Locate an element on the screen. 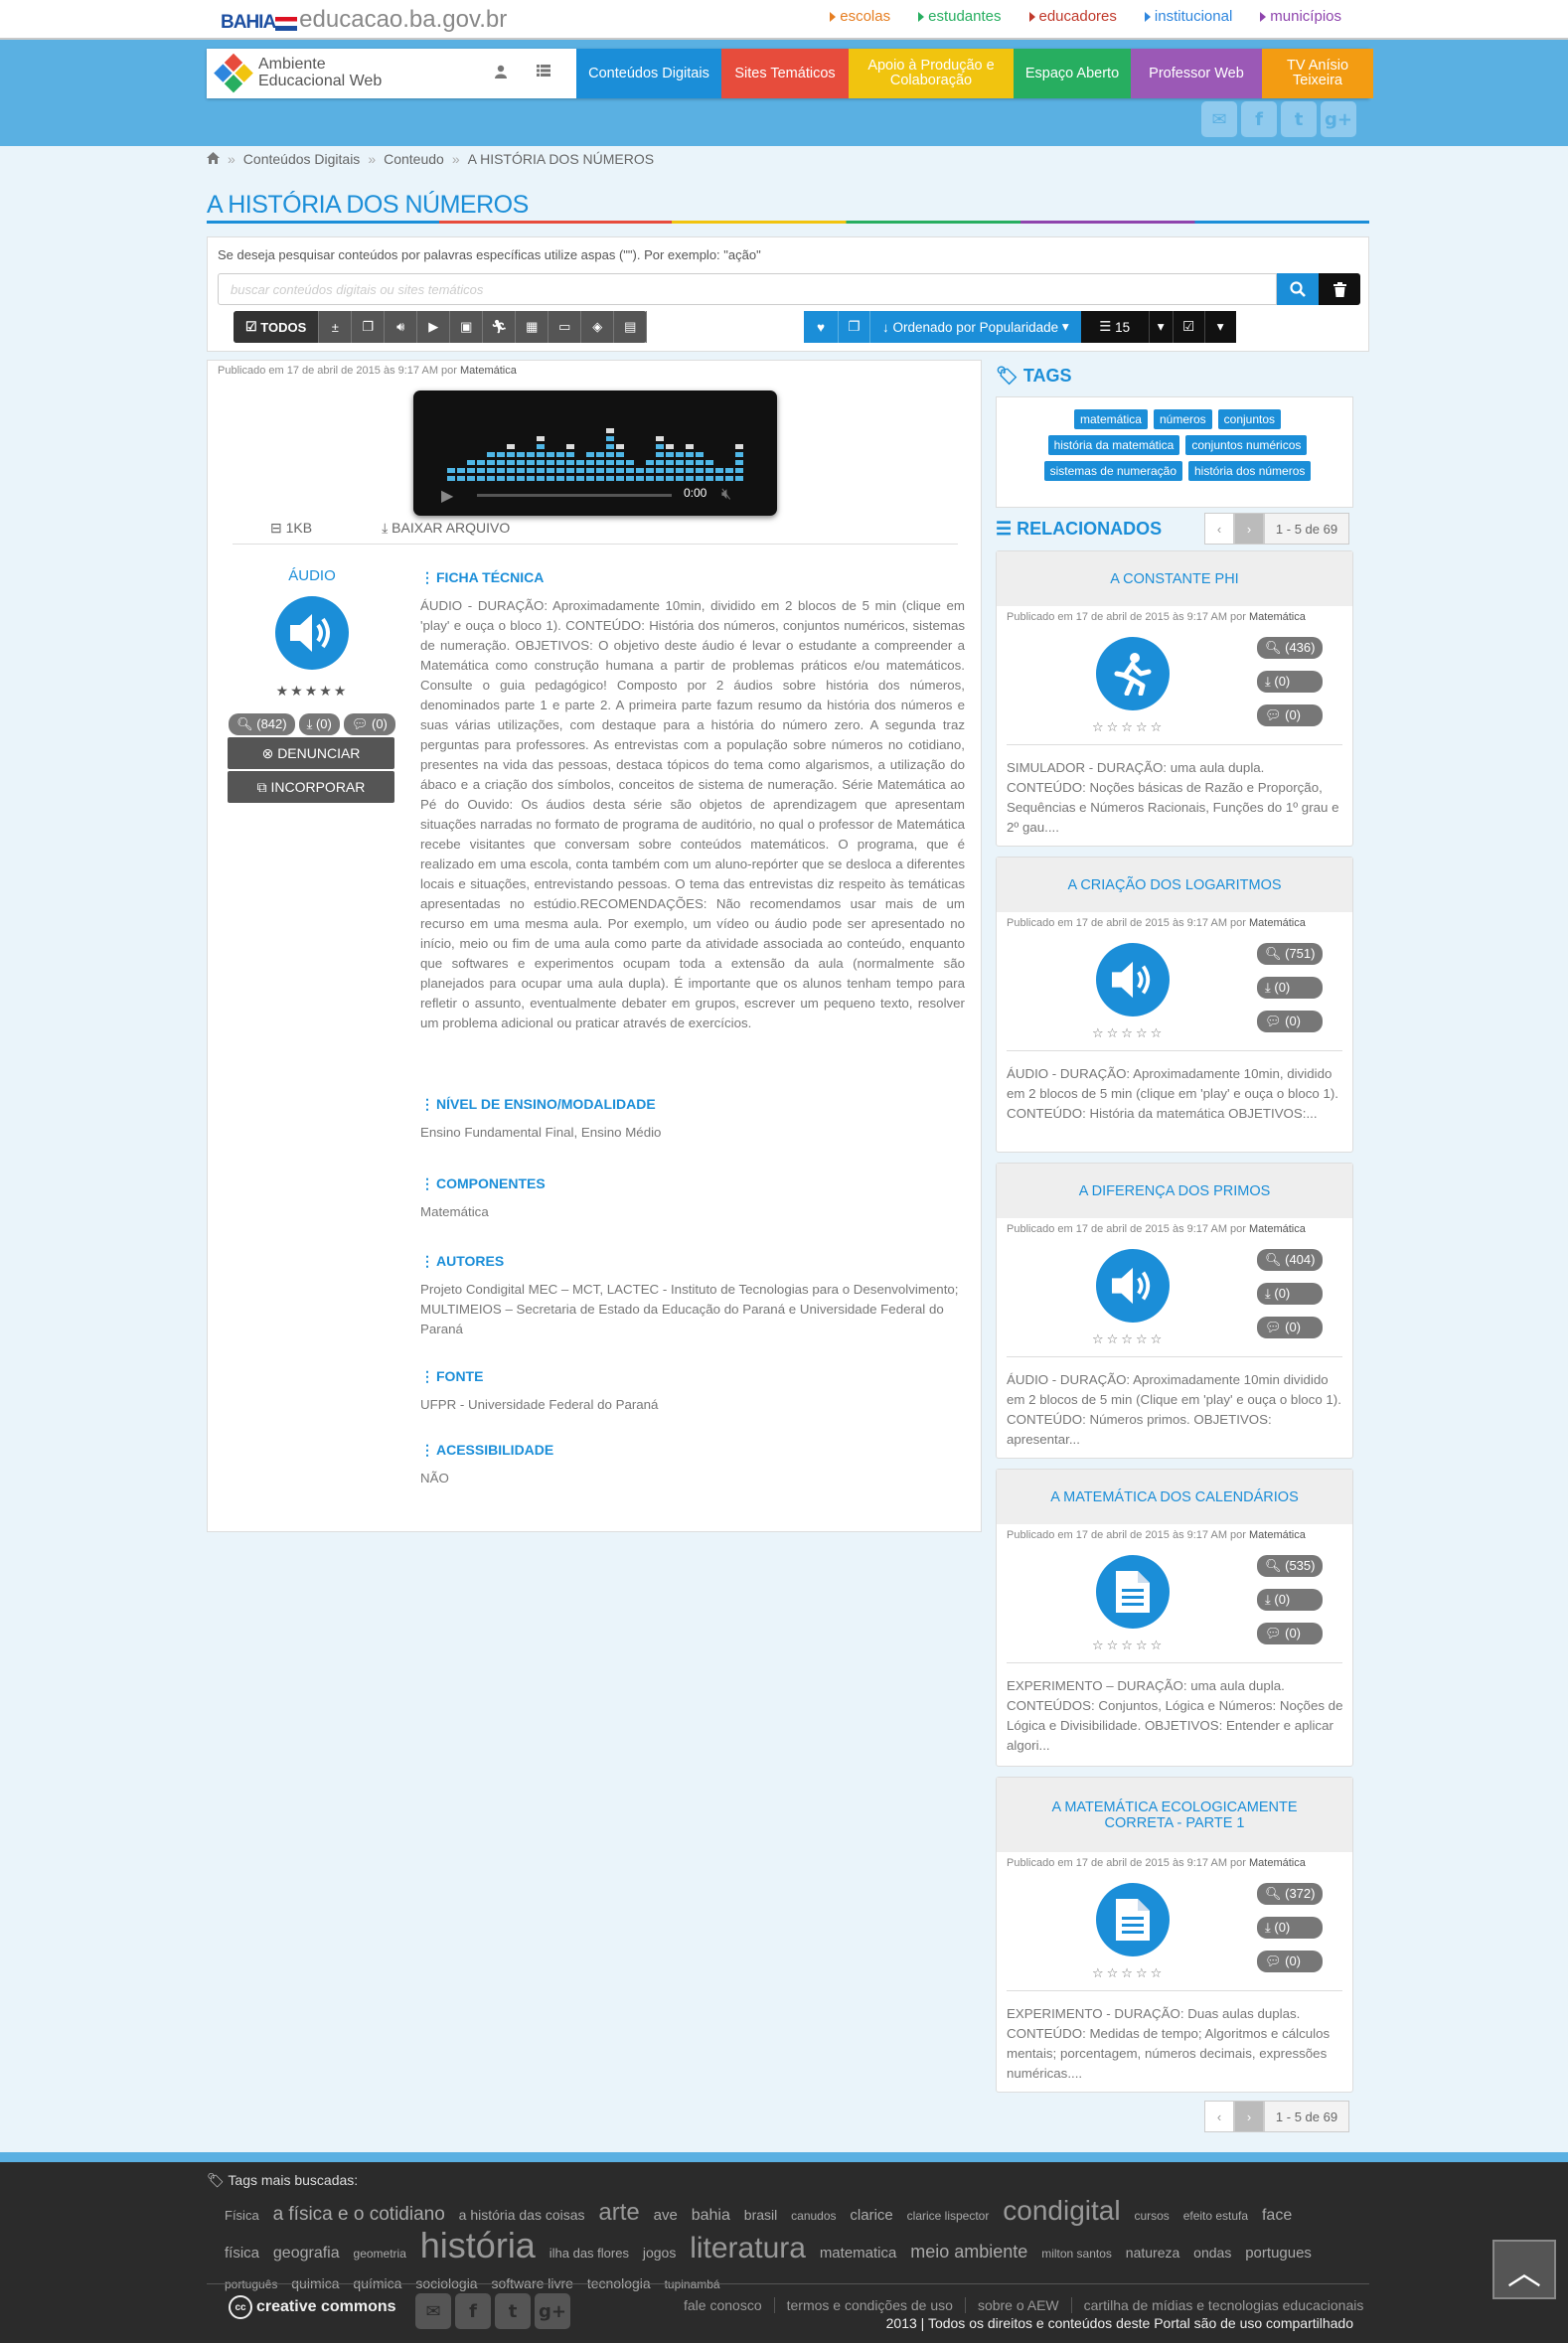 The image size is (1568, 2343). download-link: ⤓ BAIXAR ARQUIVO is located at coordinates (446, 528).